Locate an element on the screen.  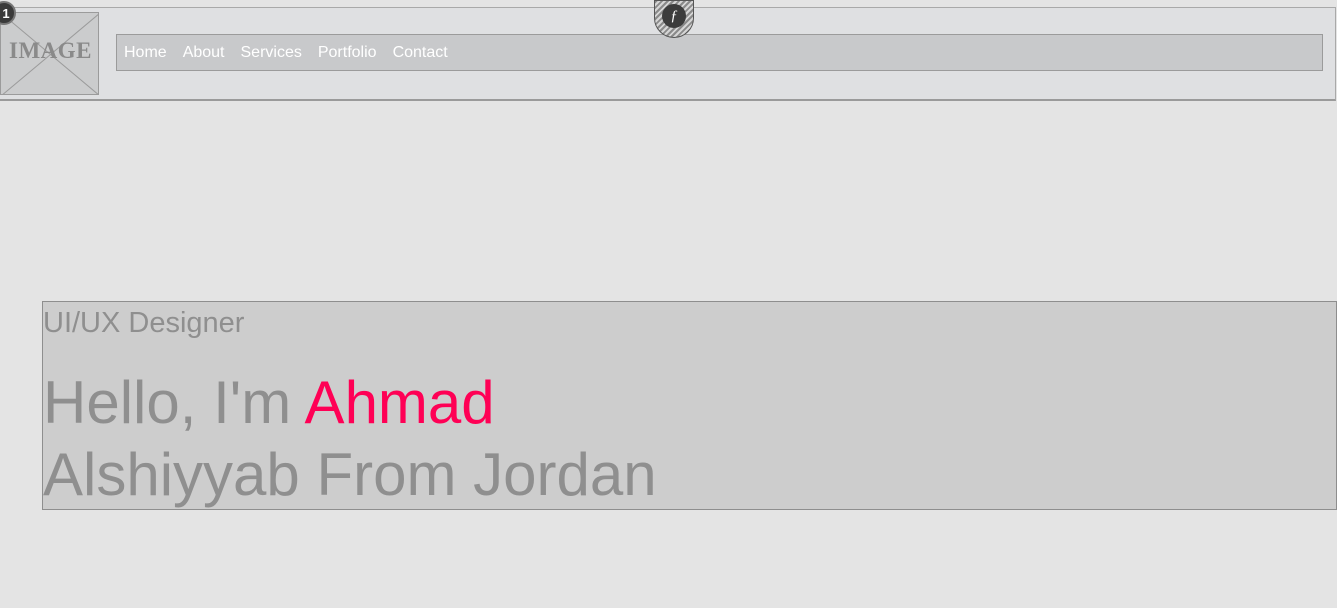
logo-placeholder-text: IMAGE is located at coordinates (50, 50).